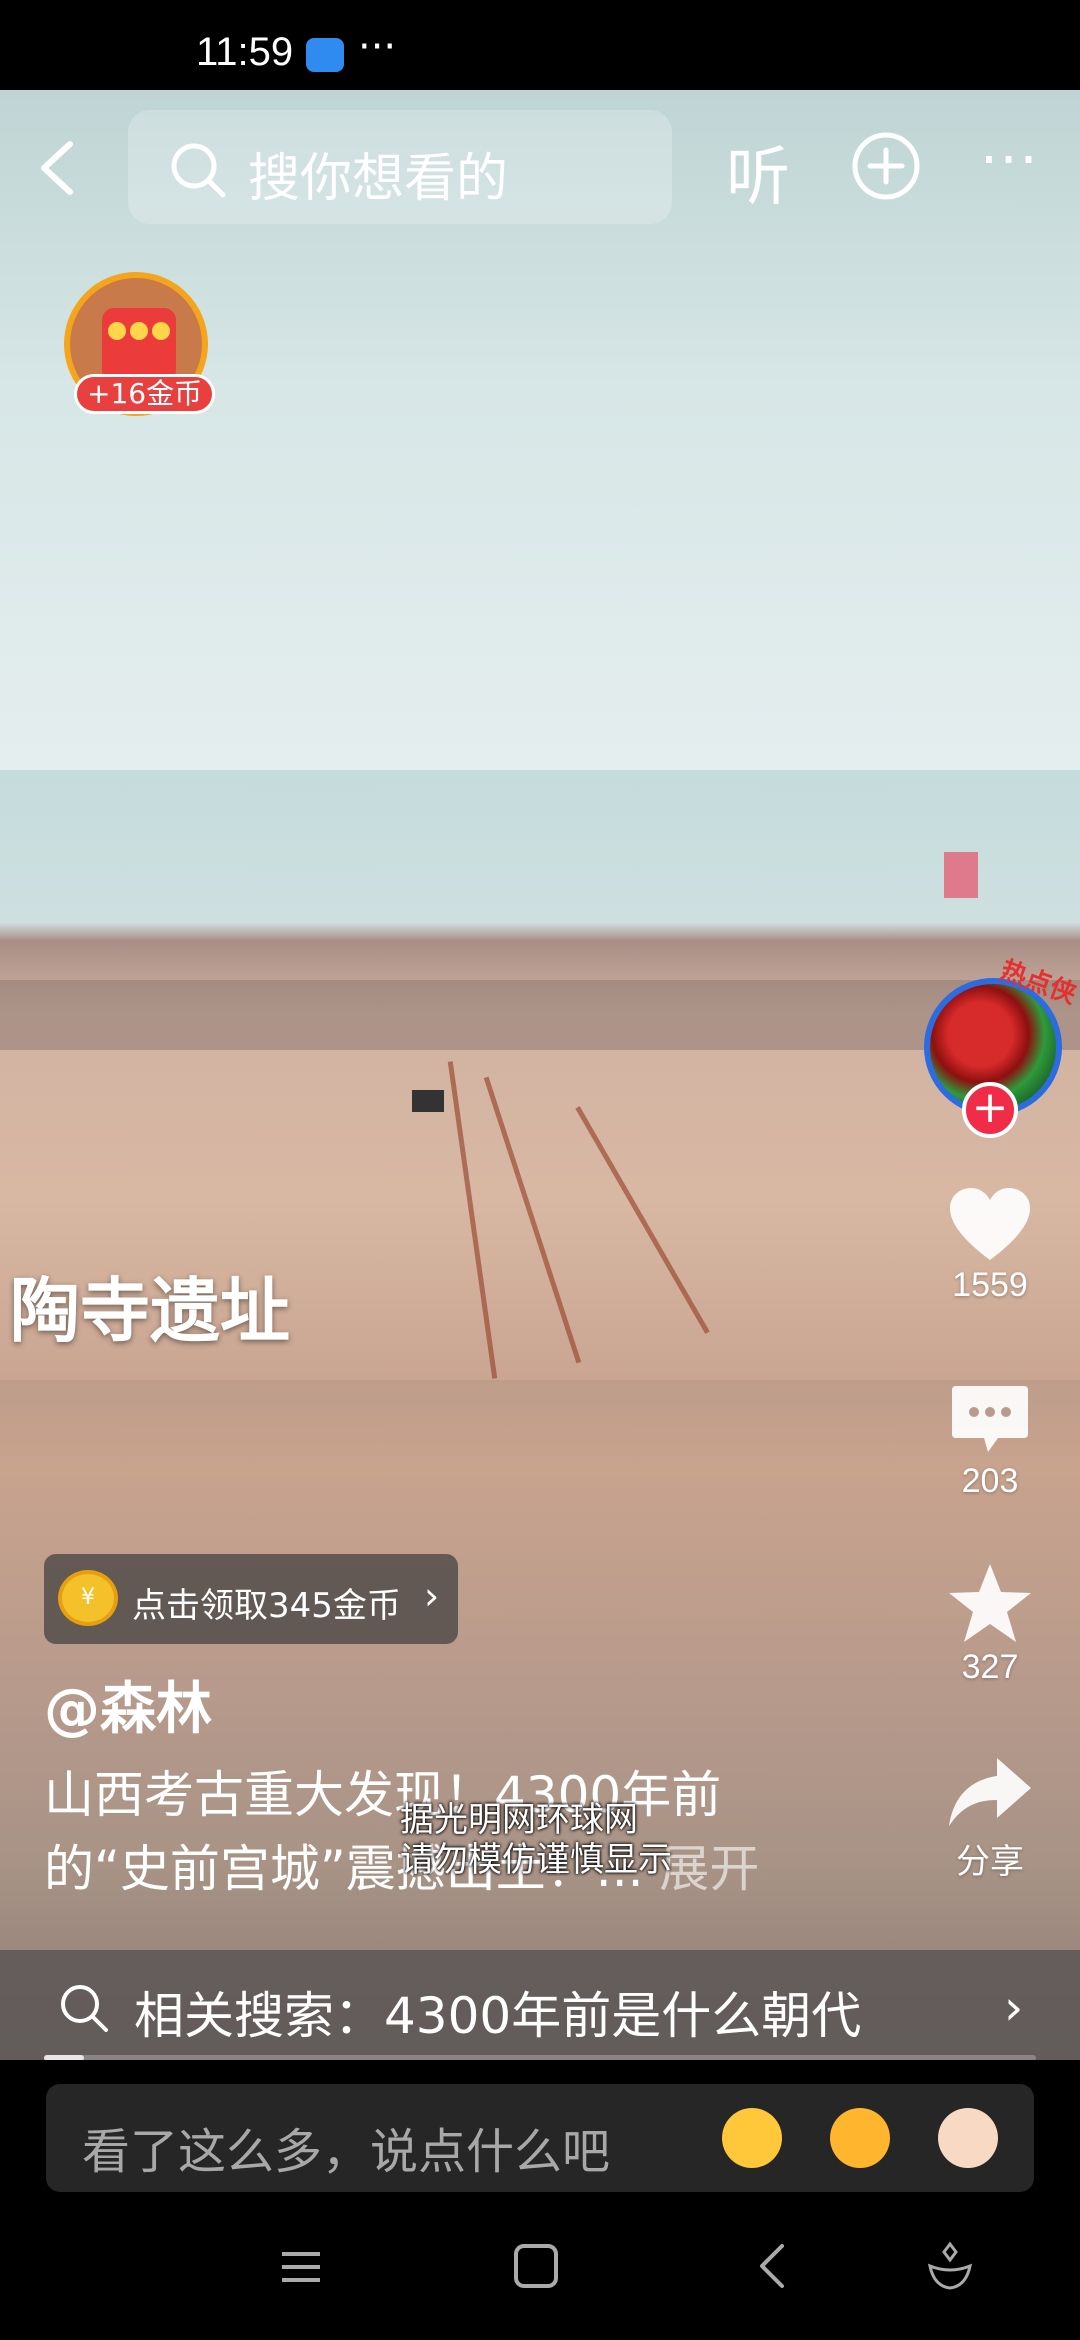  Describe the element at coordinates (961, 875) in the screenshot. I see `scene-flag` at that location.